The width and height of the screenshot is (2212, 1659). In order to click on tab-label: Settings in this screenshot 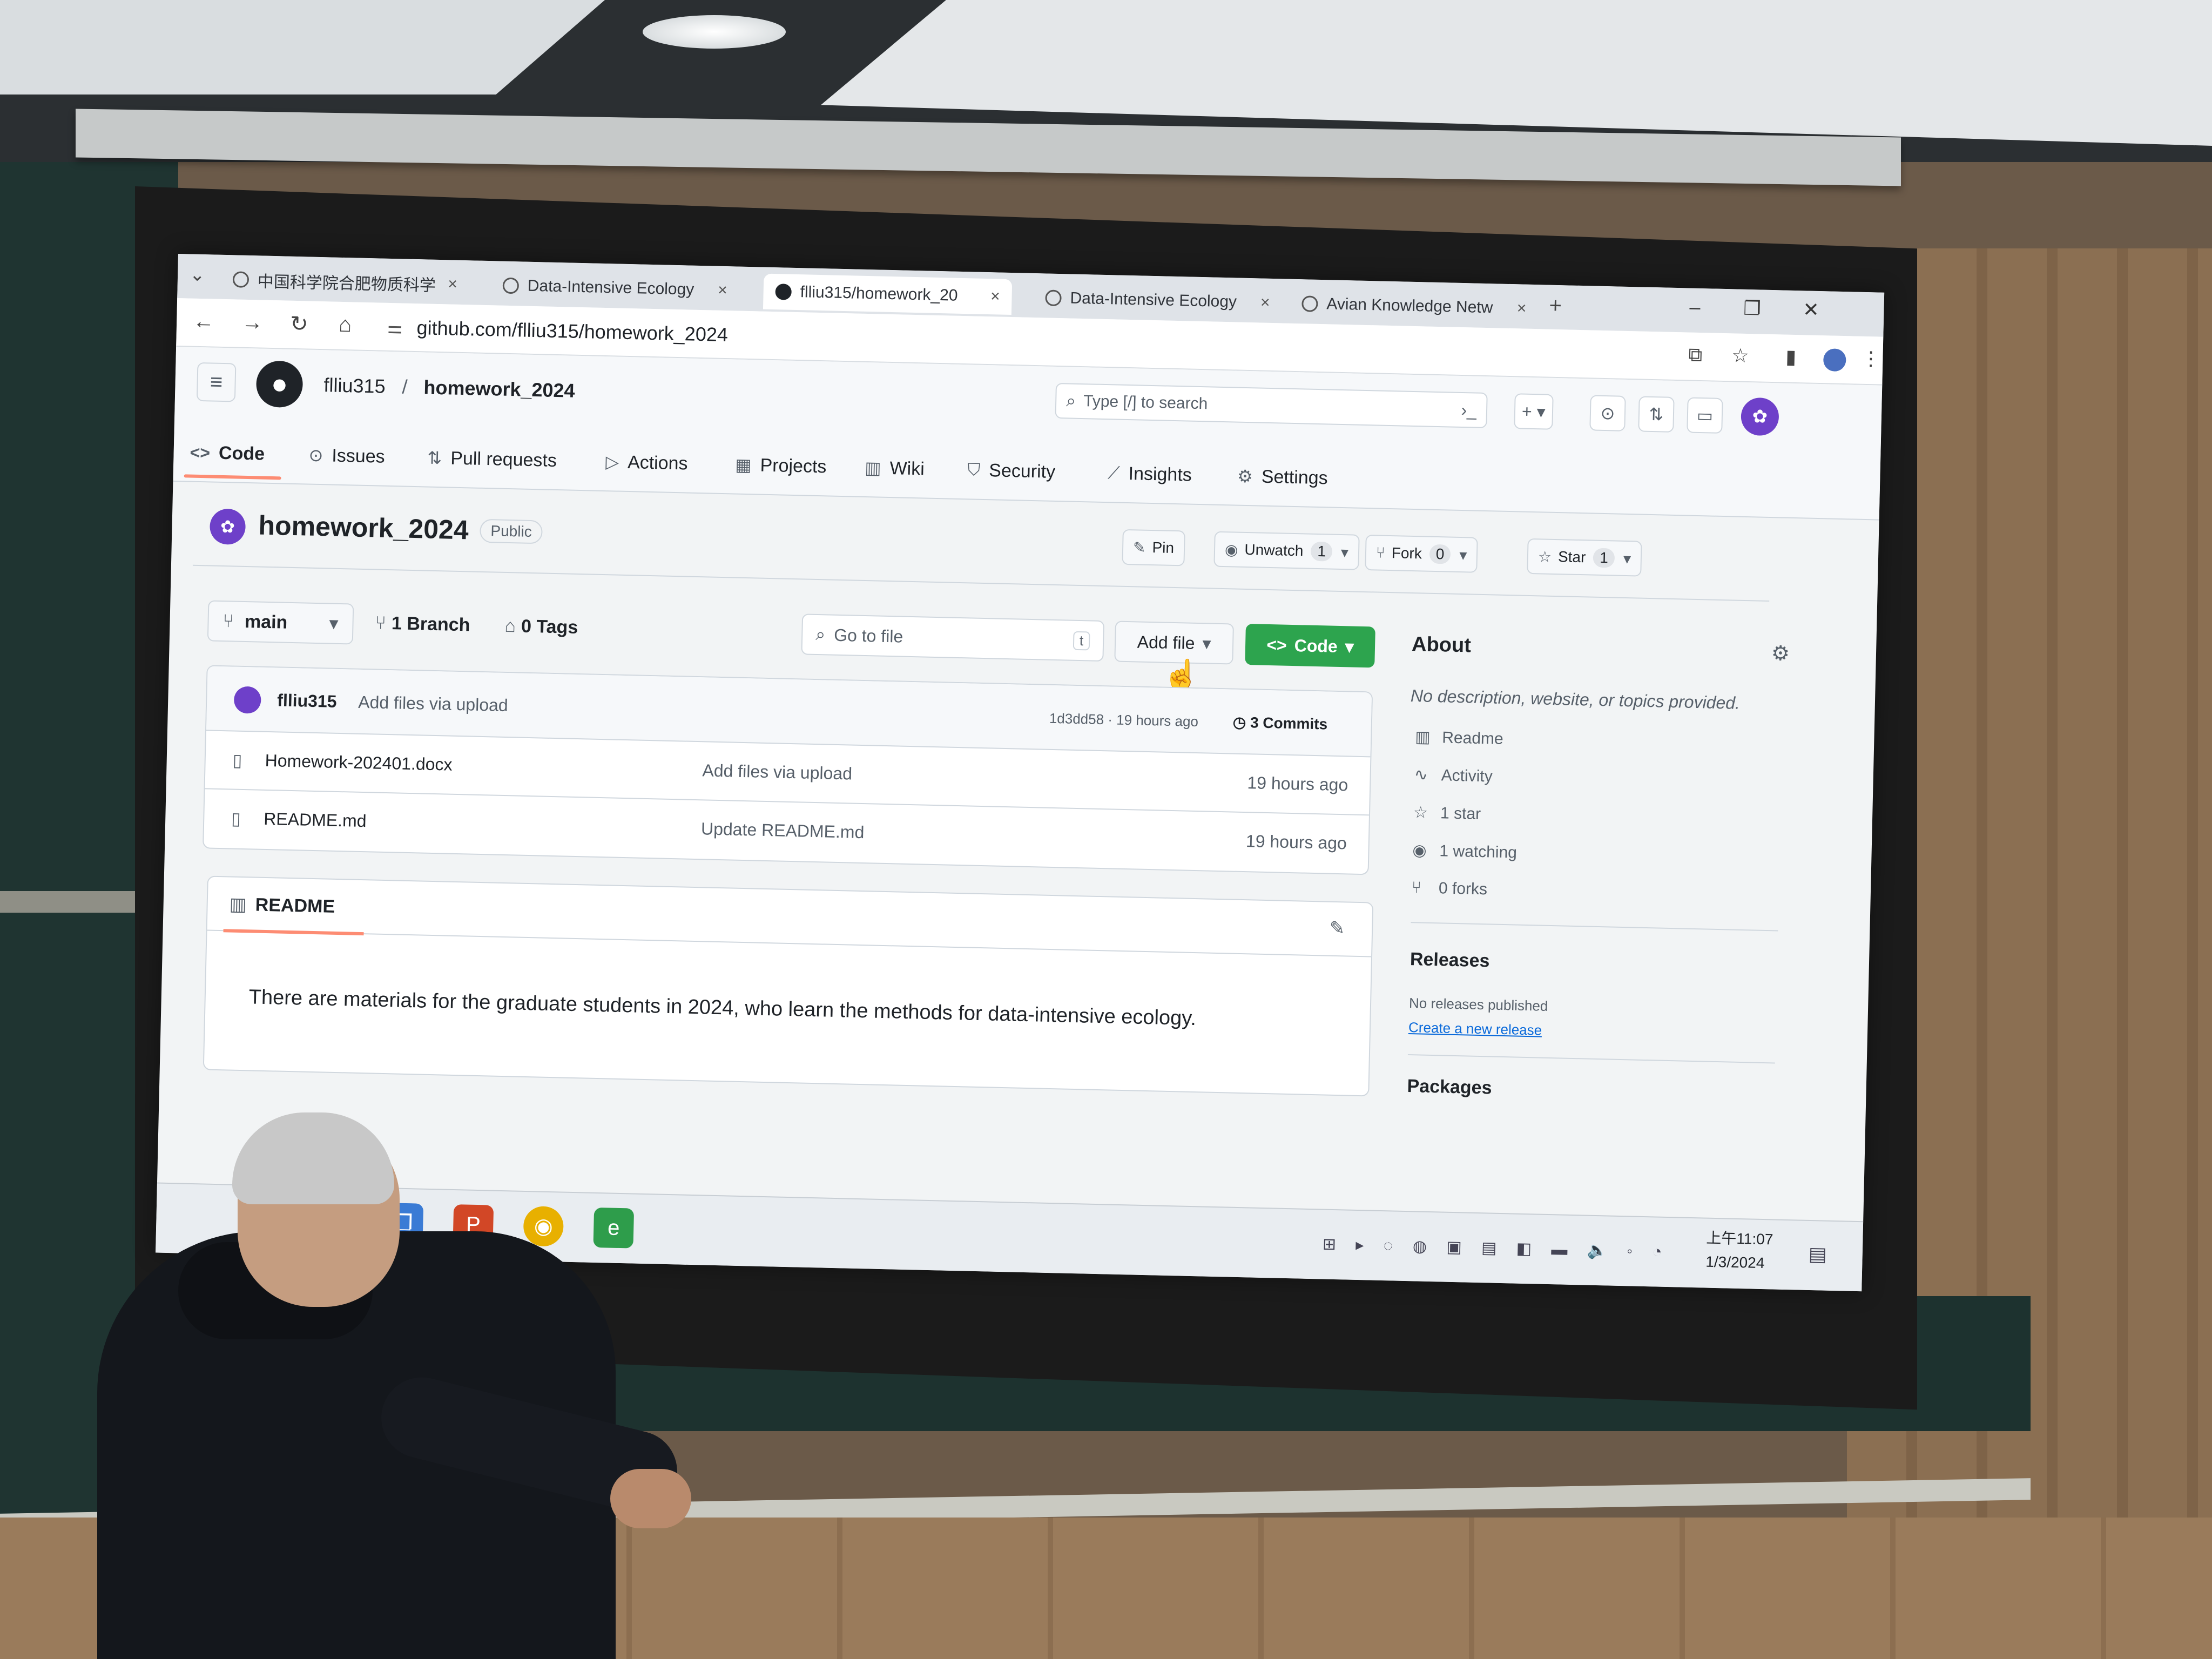, I will do `click(1294, 477)`.